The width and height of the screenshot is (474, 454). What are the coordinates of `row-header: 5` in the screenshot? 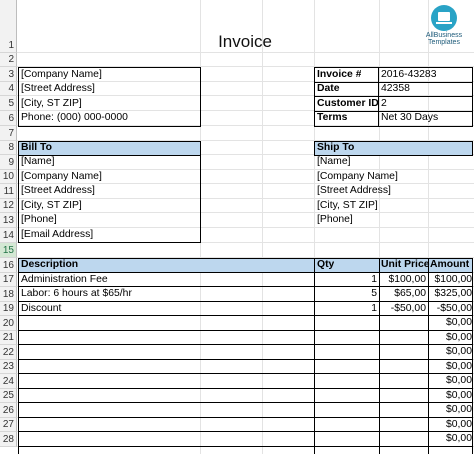 It's located at (8, 103).